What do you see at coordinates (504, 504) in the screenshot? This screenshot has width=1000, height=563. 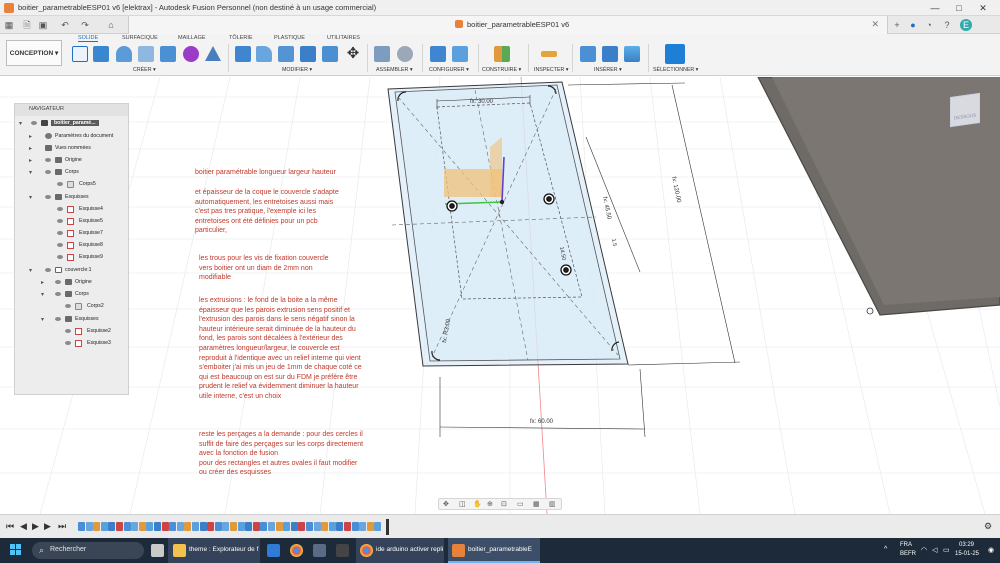 I see `fit-icon: ⊡` at bounding box center [504, 504].